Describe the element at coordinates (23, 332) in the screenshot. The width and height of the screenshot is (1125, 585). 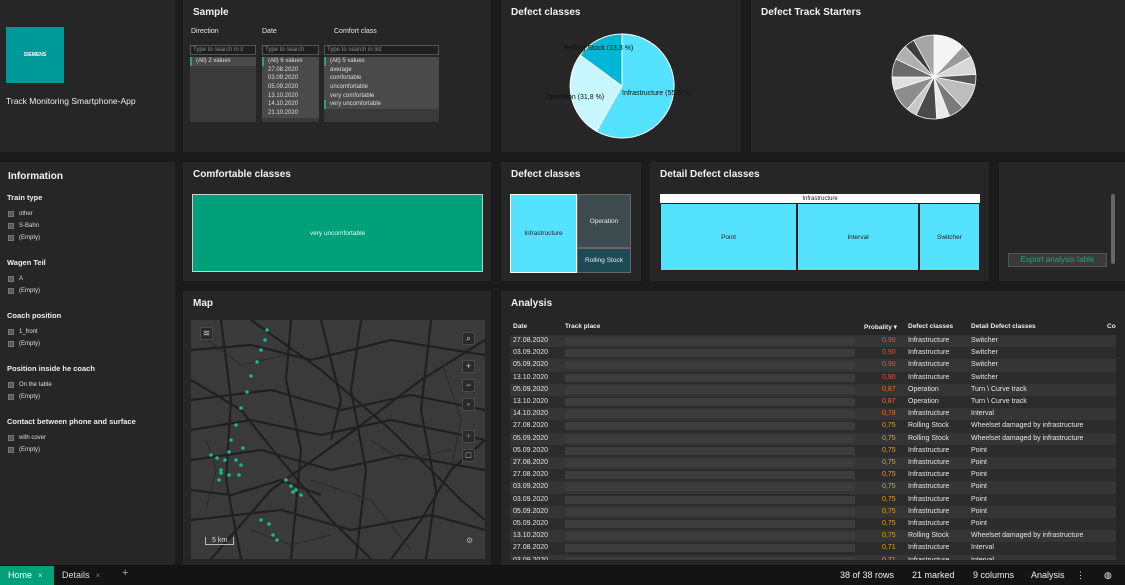
I see `filter-item: 1_front` at that location.